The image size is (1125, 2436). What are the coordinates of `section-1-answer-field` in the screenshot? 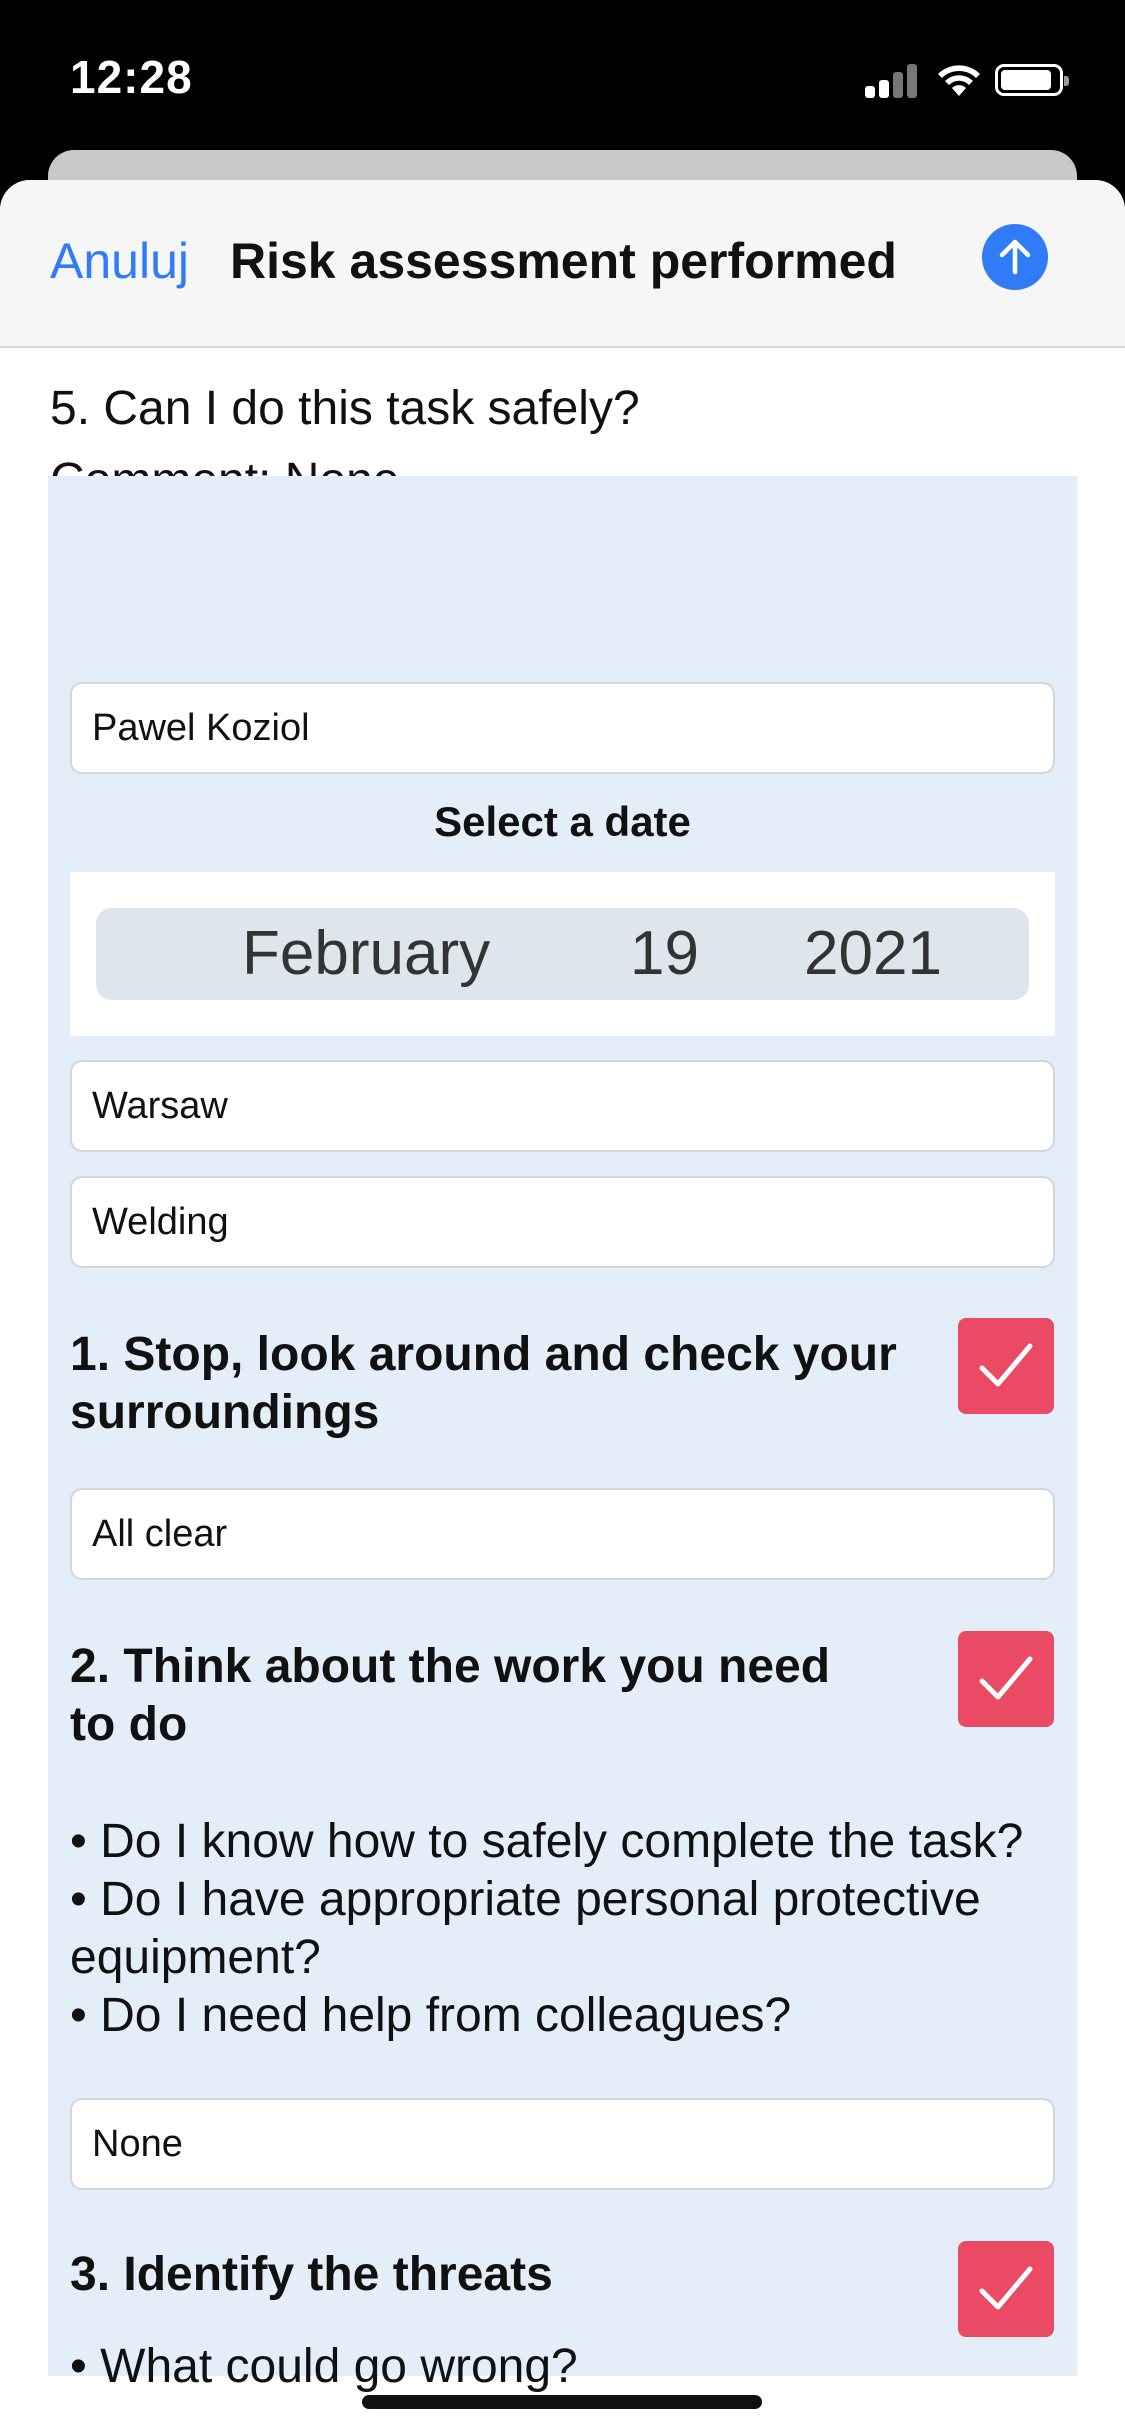 It's located at (562, 1534).